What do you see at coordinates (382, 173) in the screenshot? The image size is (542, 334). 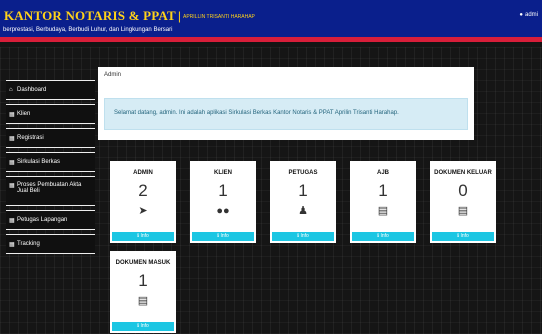 I see `card-title: AJB` at bounding box center [382, 173].